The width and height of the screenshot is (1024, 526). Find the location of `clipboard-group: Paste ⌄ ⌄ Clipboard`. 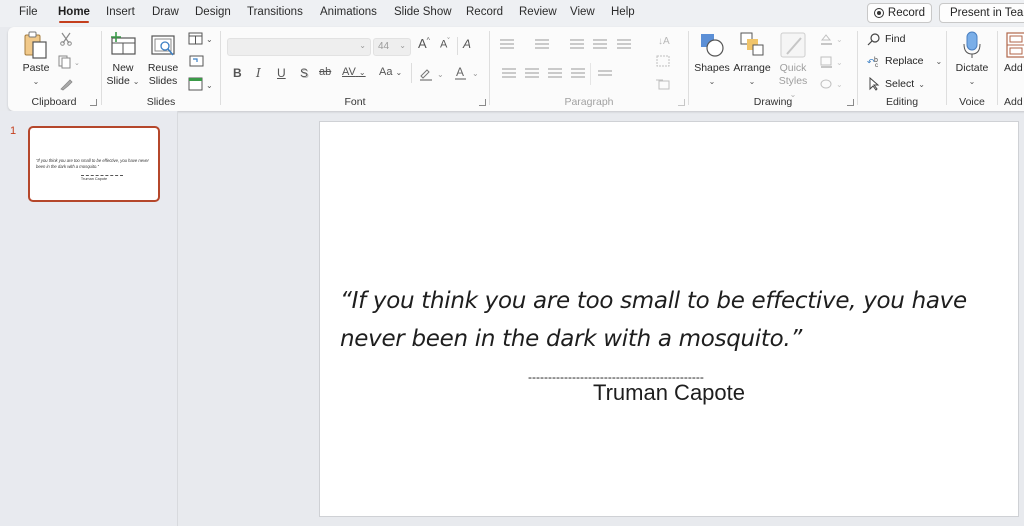

clipboard-group: Paste ⌄ ⌄ Clipboard is located at coordinates (54, 69).